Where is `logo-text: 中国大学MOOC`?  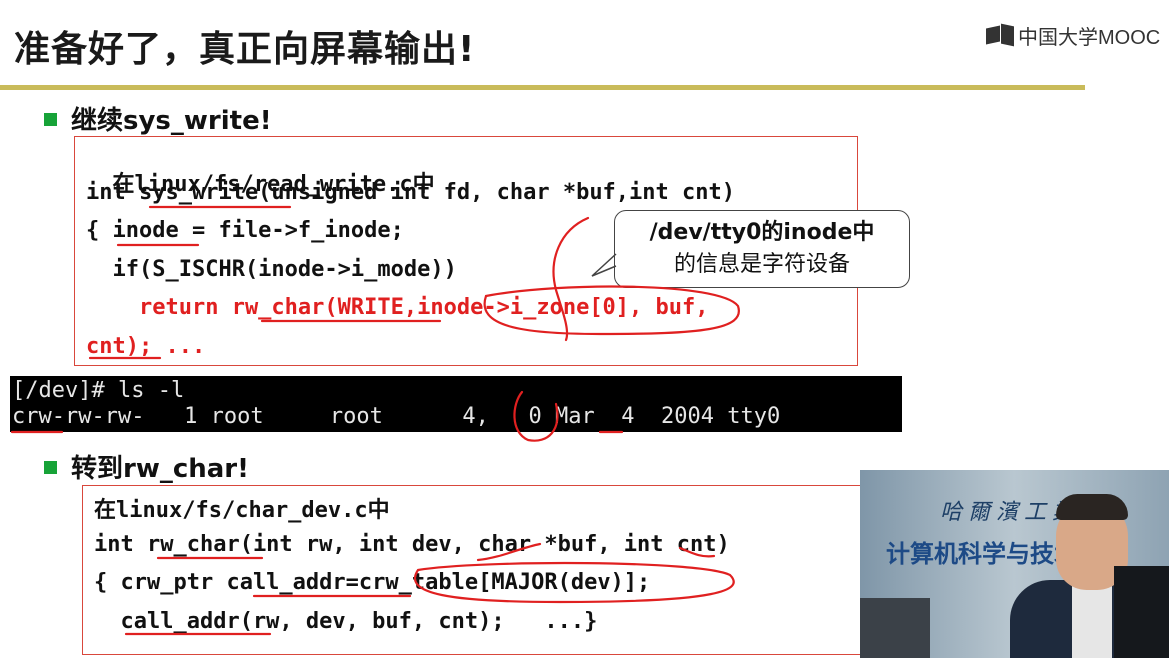 logo-text: 中国大学MOOC is located at coordinates (1089, 37).